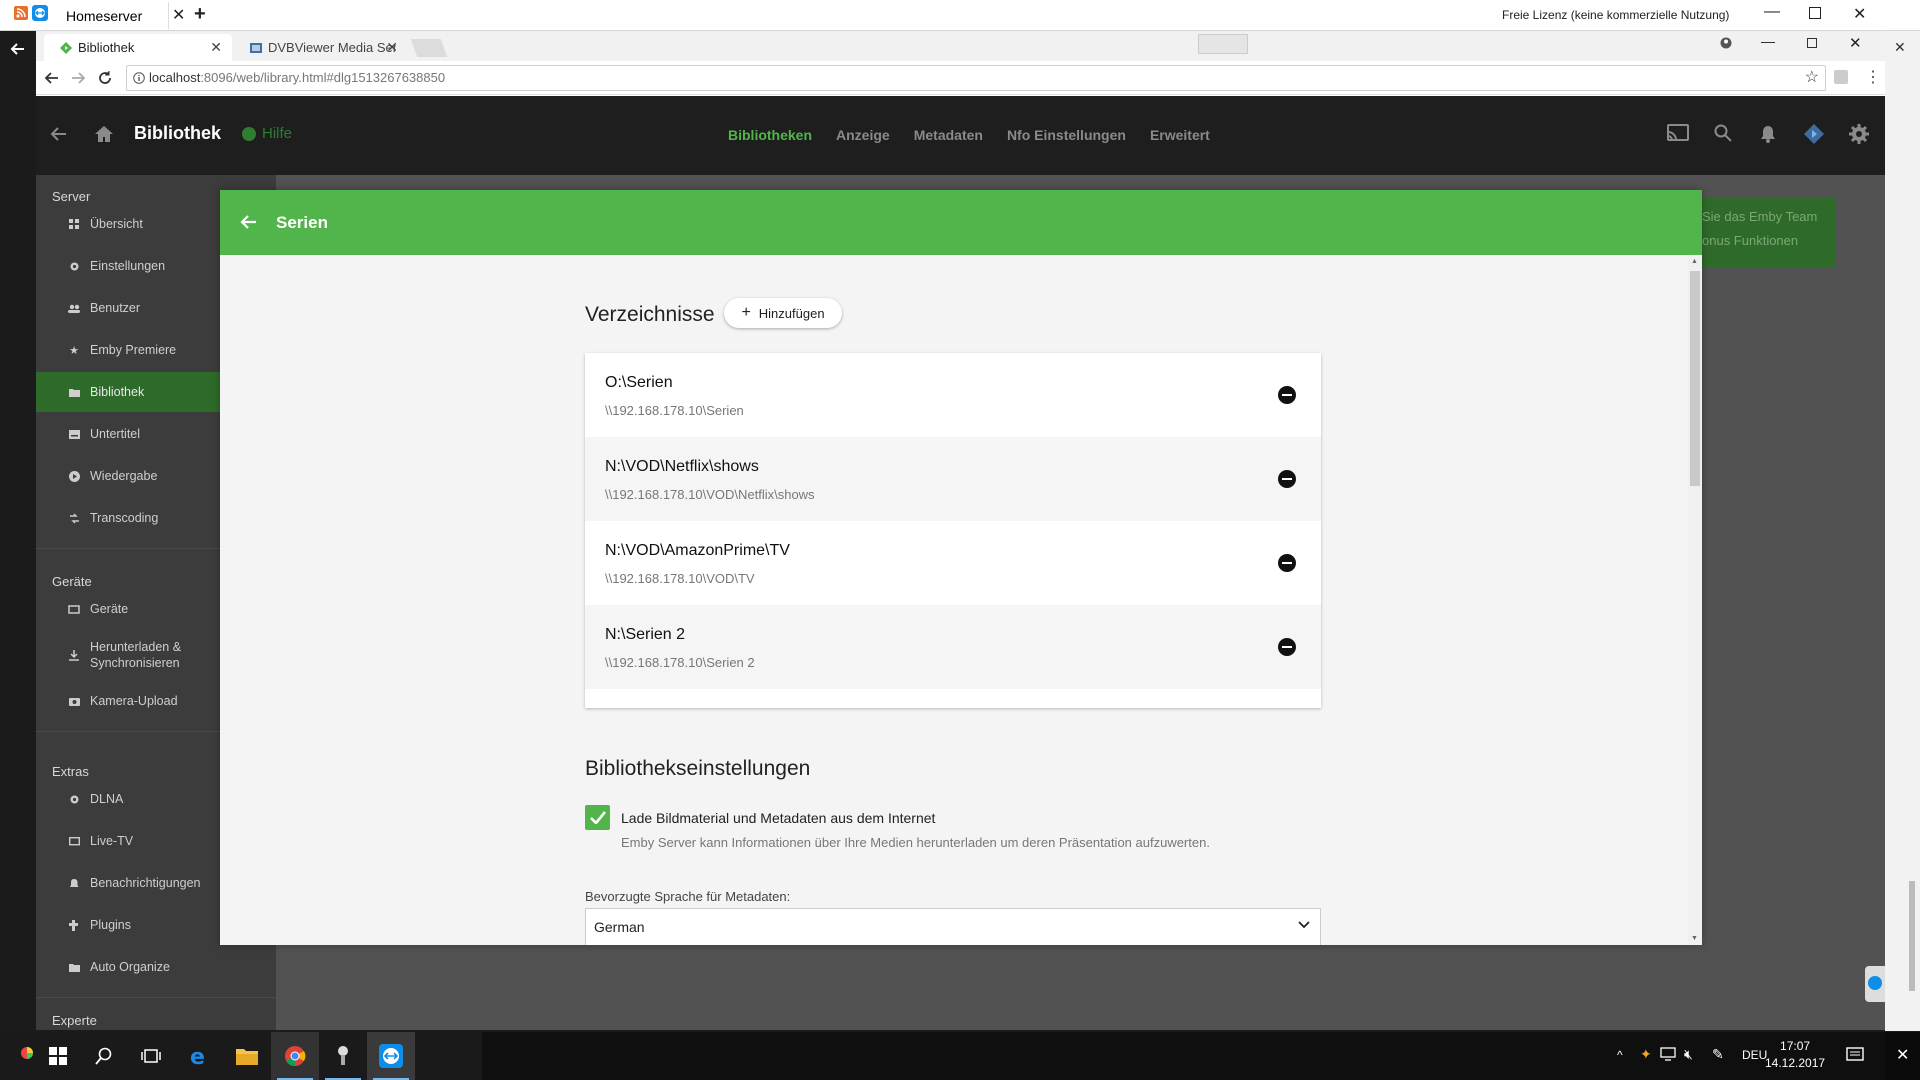  Describe the element at coordinates (130, 967) in the screenshot. I see `sidebar-item-label: Auto Organize` at that location.